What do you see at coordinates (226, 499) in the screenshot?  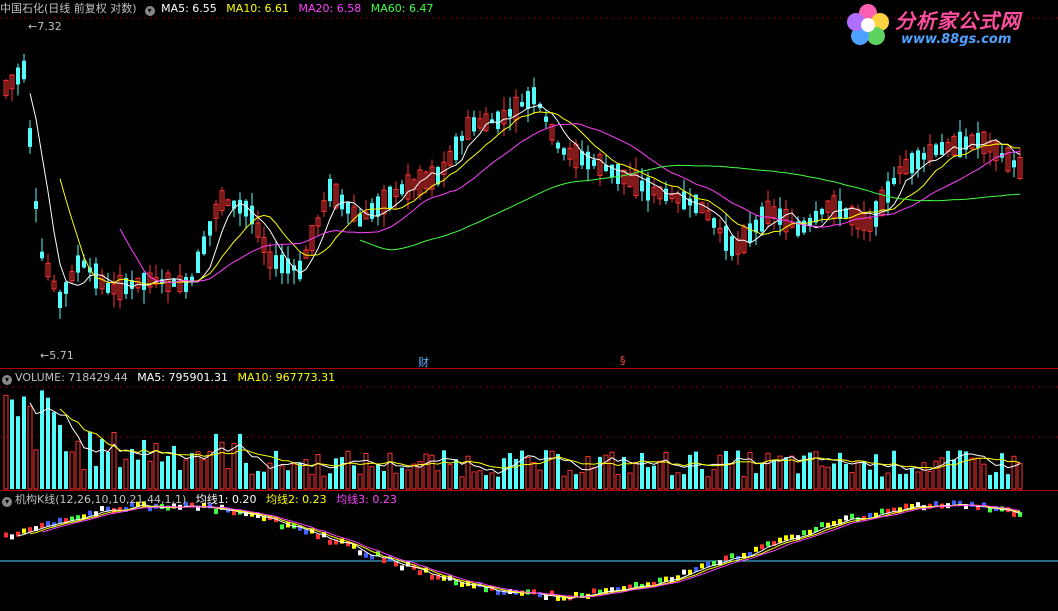 I see `indicator-line1-label: 均线1: 0.20` at bounding box center [226, 499].